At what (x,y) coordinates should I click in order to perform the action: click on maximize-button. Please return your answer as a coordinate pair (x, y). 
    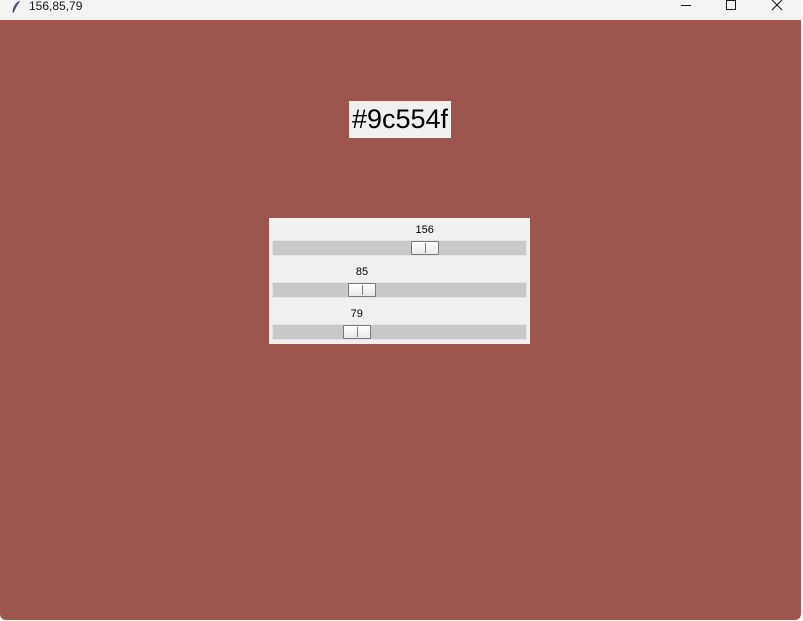
    Looking at the image, I should click on (731, 10).